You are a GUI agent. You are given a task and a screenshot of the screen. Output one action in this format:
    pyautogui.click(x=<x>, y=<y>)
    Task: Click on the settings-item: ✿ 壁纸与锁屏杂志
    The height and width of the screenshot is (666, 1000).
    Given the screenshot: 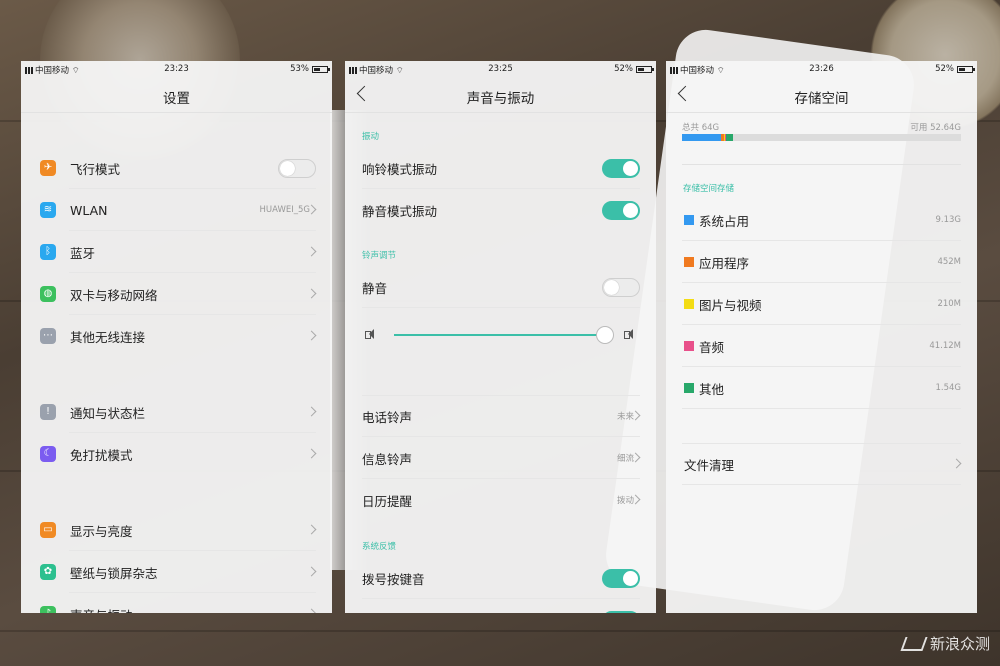 What is the action you would take?
    pyautogui.click(x=176, y=572)
    